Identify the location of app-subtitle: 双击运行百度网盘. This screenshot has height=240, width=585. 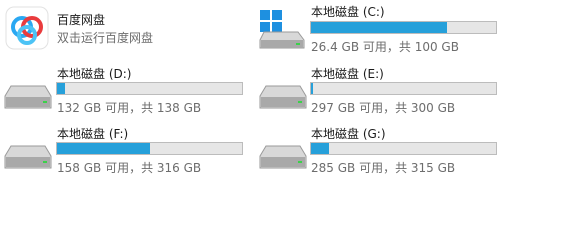
(105, 38).